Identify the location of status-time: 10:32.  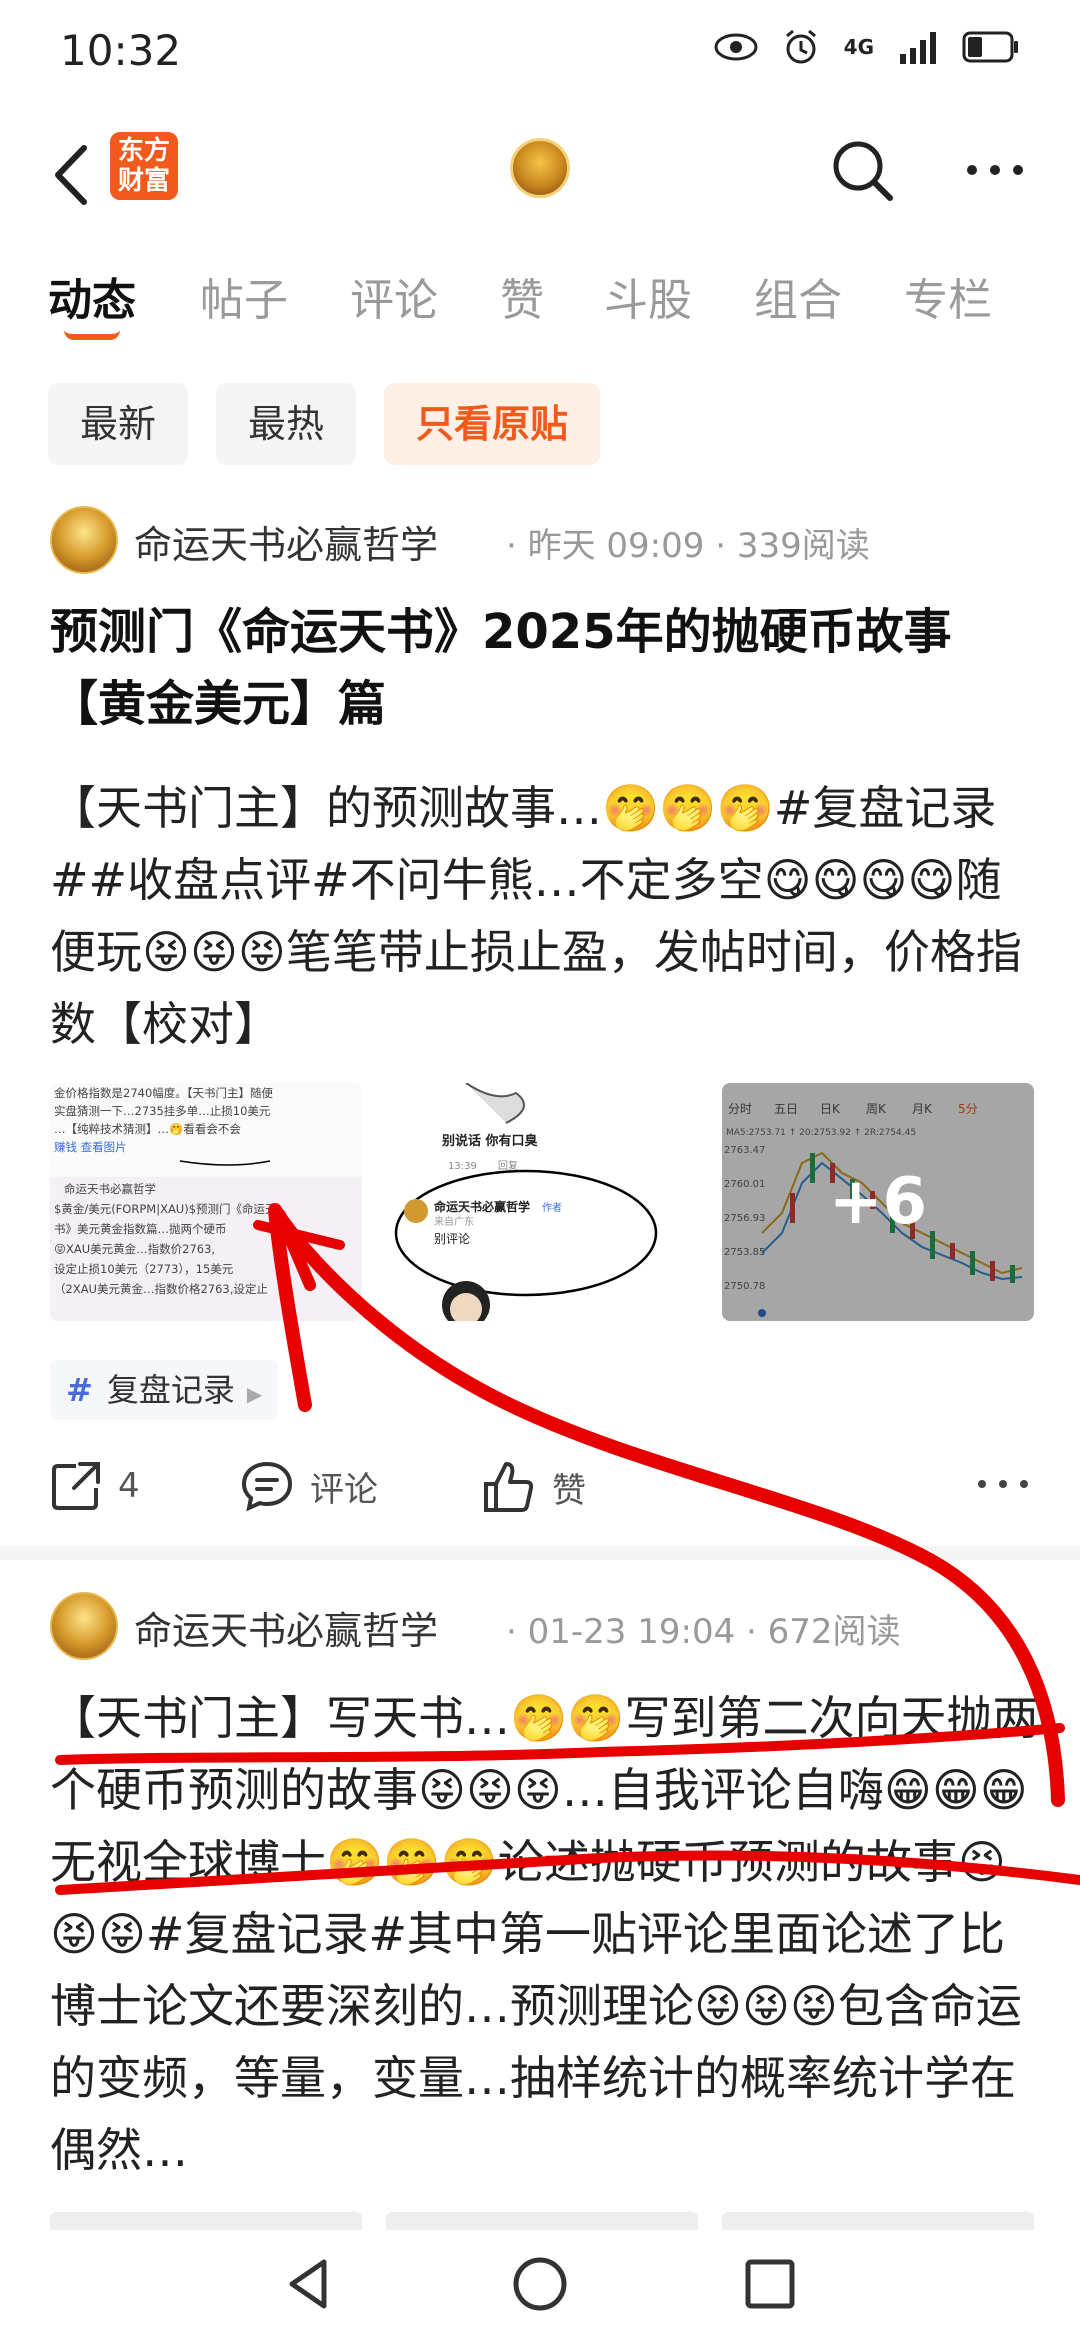
(121, 50).